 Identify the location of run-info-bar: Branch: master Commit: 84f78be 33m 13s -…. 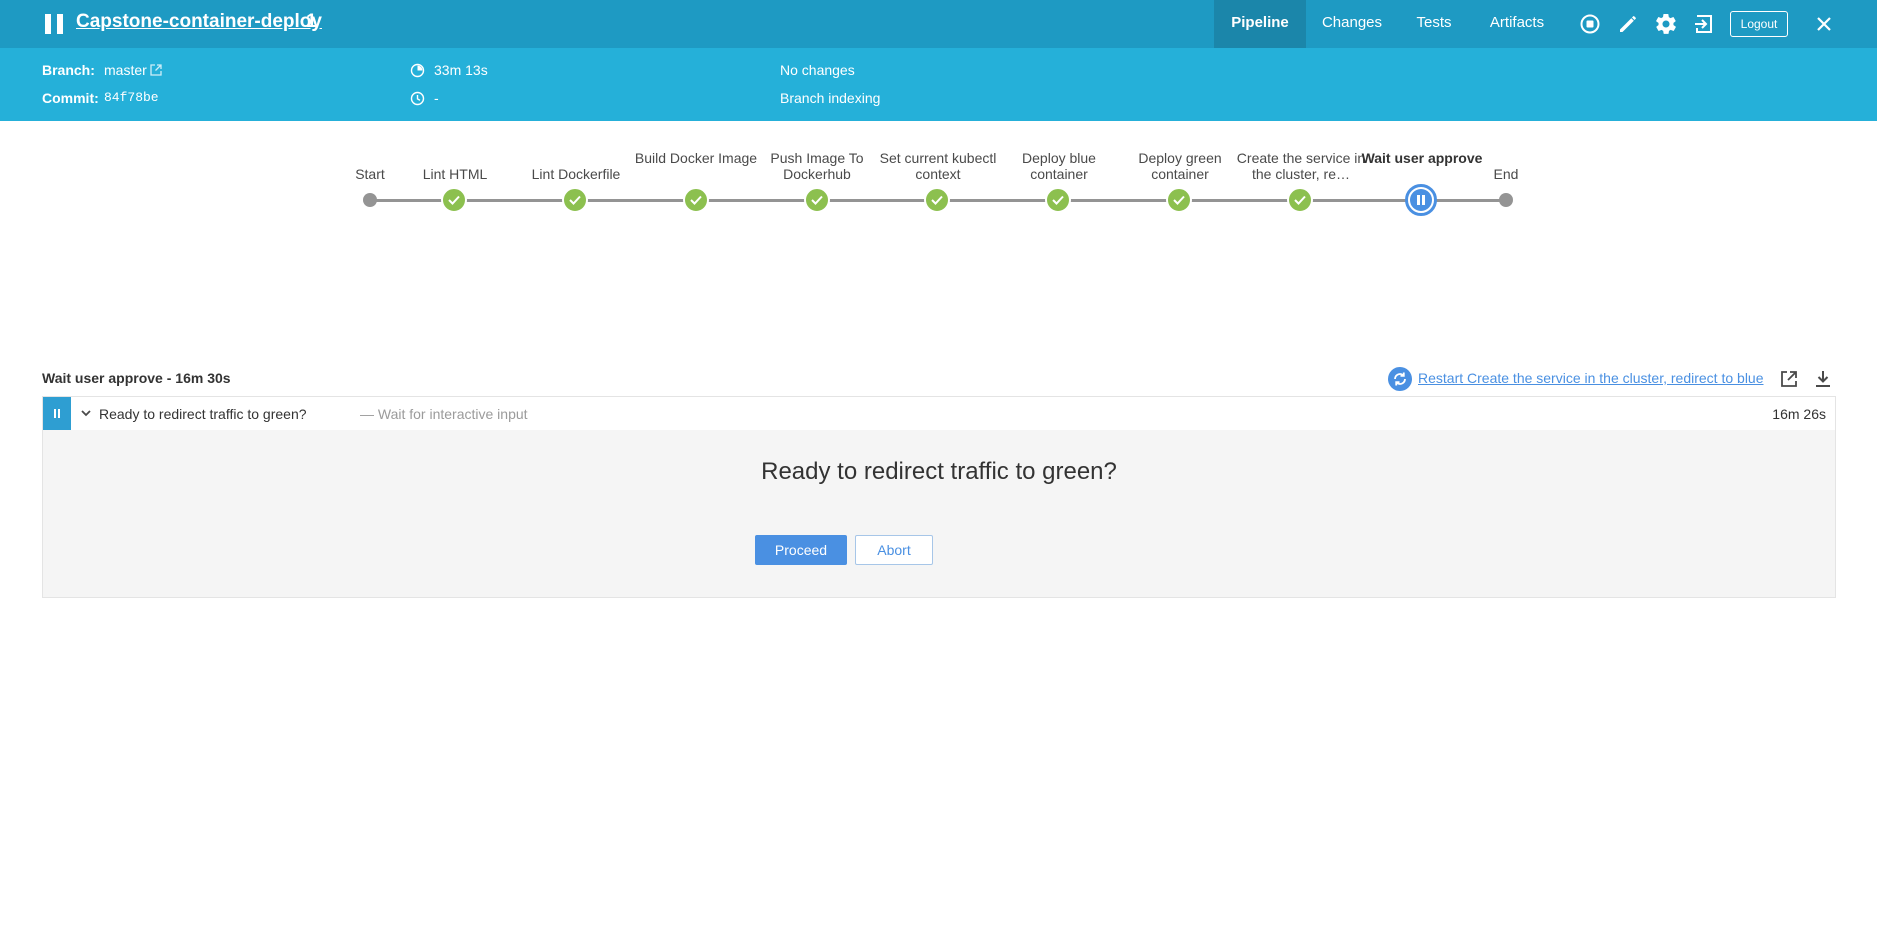
(938, 84).